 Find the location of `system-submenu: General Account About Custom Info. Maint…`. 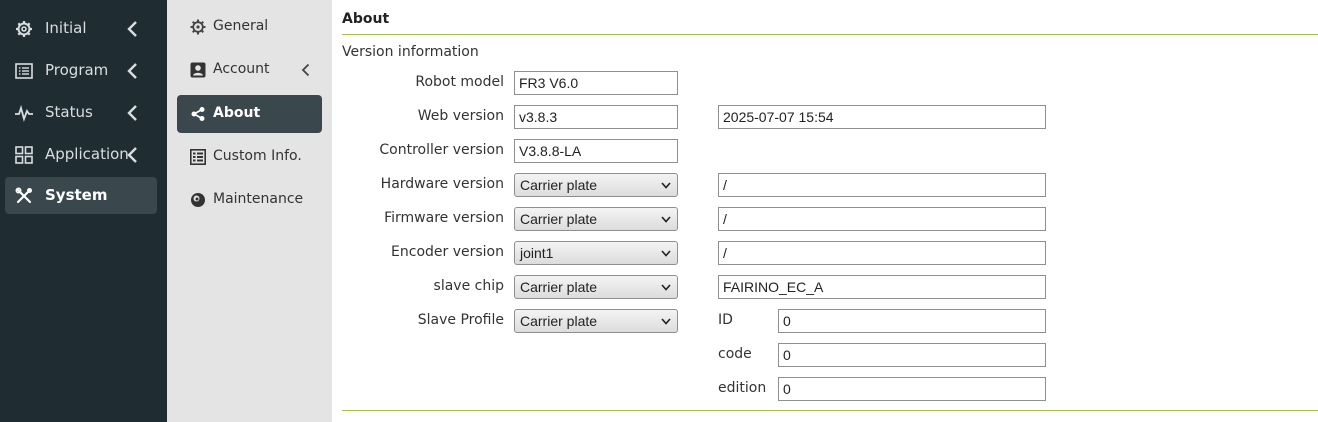

system-submenu: General Account About Custom Info. Maint… is located at coordinates (249, 211).